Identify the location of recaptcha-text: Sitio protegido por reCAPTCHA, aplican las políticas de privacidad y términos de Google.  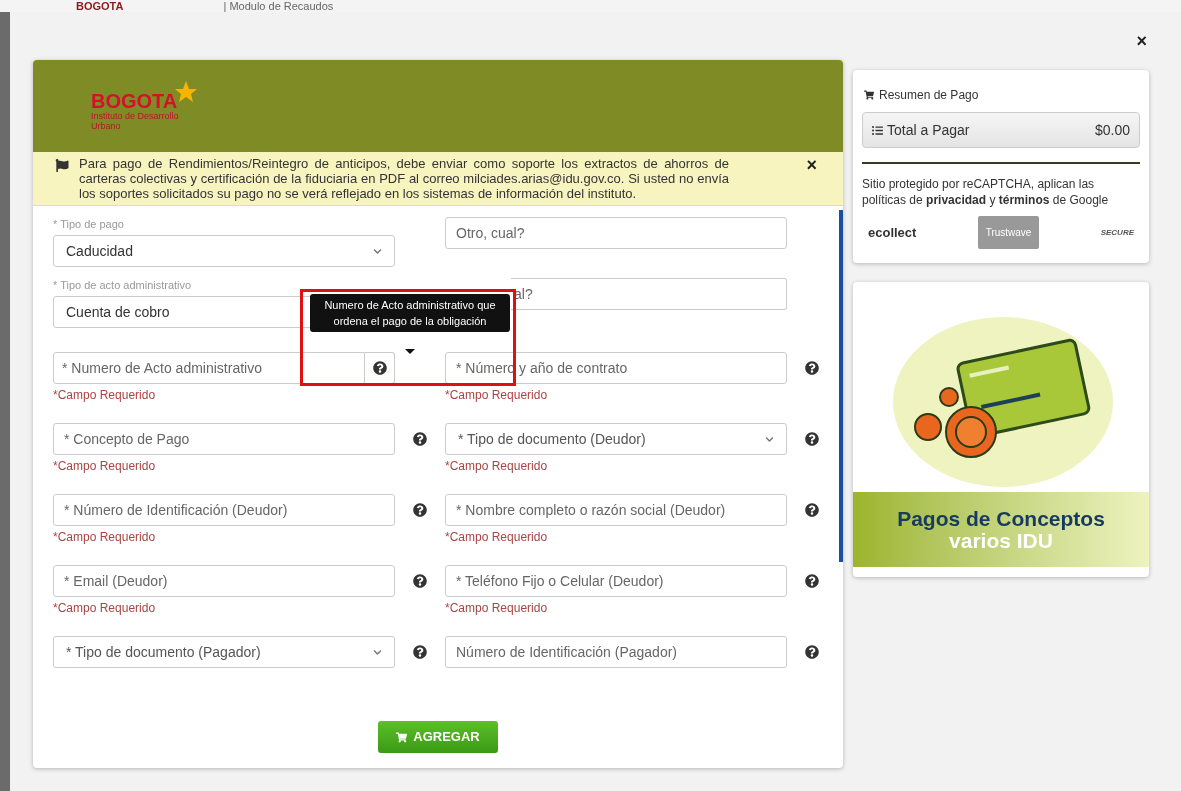
(986, 192).